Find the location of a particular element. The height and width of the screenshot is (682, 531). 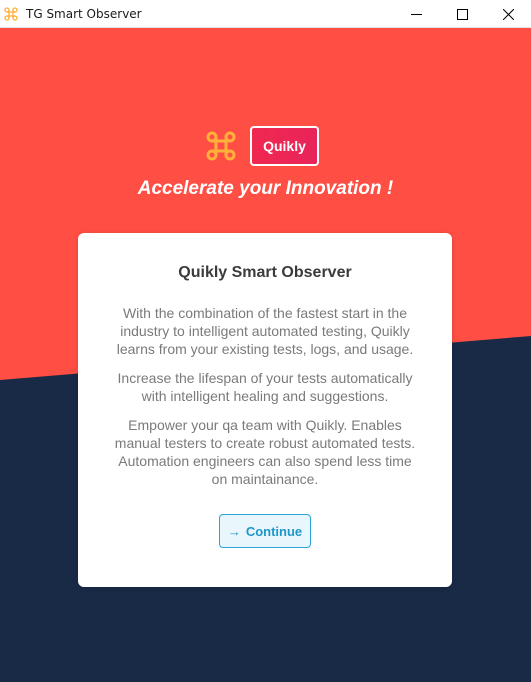

command-key-icon is located at coordinates (221, 146).